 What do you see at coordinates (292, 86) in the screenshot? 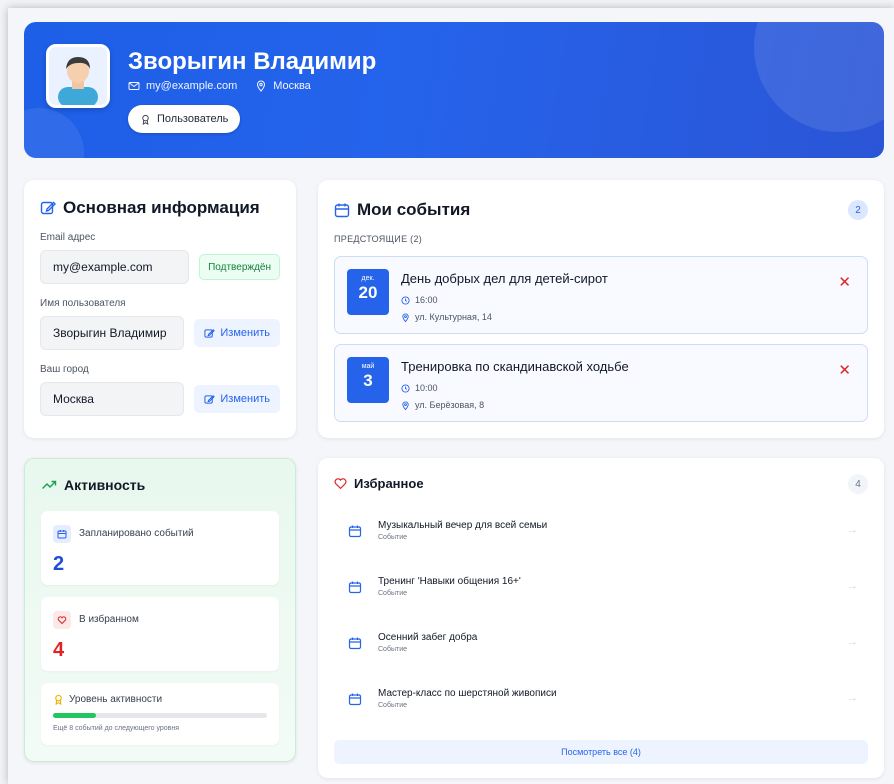
I see `profile-city: Москва` at bounding box center [292, 86].